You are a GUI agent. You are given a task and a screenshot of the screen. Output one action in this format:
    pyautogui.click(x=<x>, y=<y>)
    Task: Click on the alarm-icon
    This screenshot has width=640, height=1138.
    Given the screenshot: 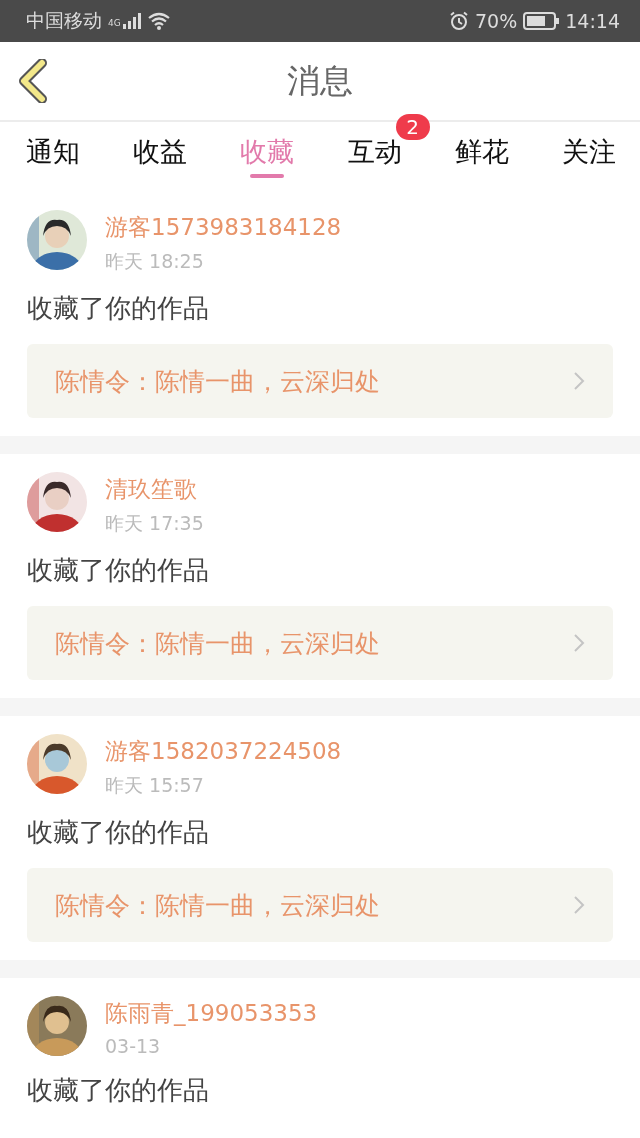 What is the action you would take?
    pyautogui.click(x=459, y=21)
    